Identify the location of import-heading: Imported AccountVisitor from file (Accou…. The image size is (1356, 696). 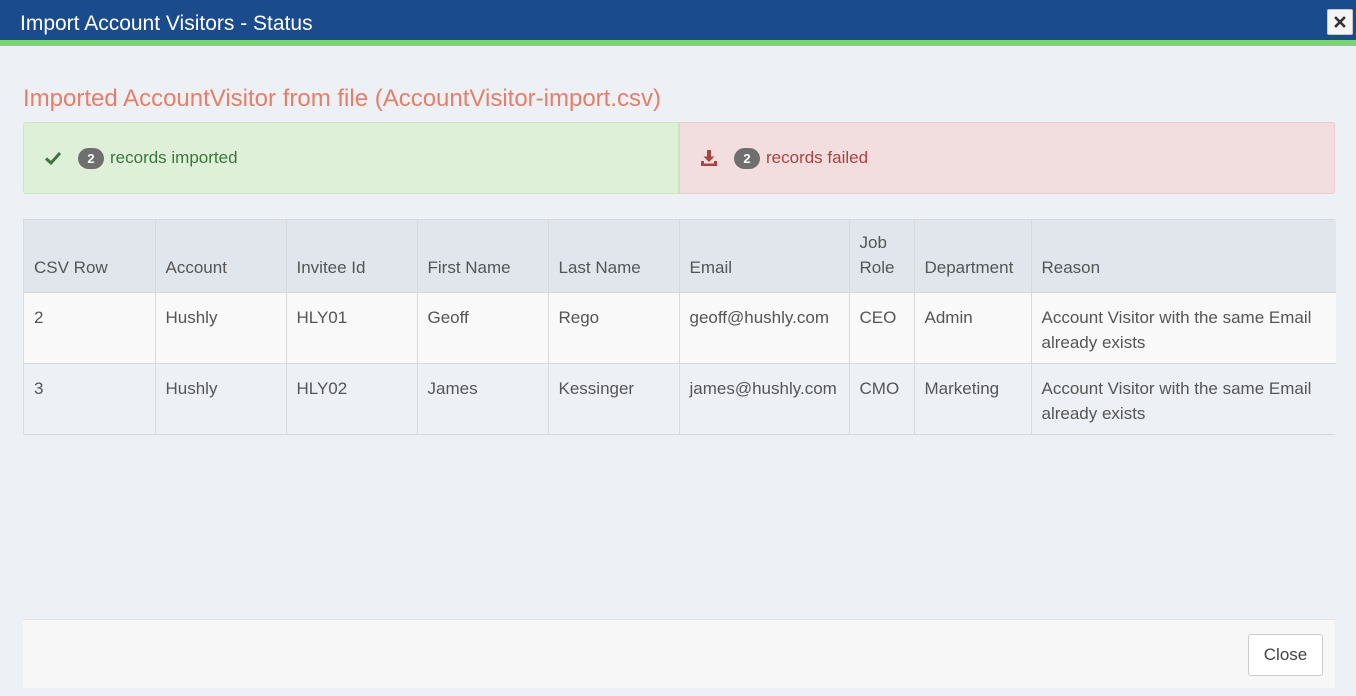
(342, 98).